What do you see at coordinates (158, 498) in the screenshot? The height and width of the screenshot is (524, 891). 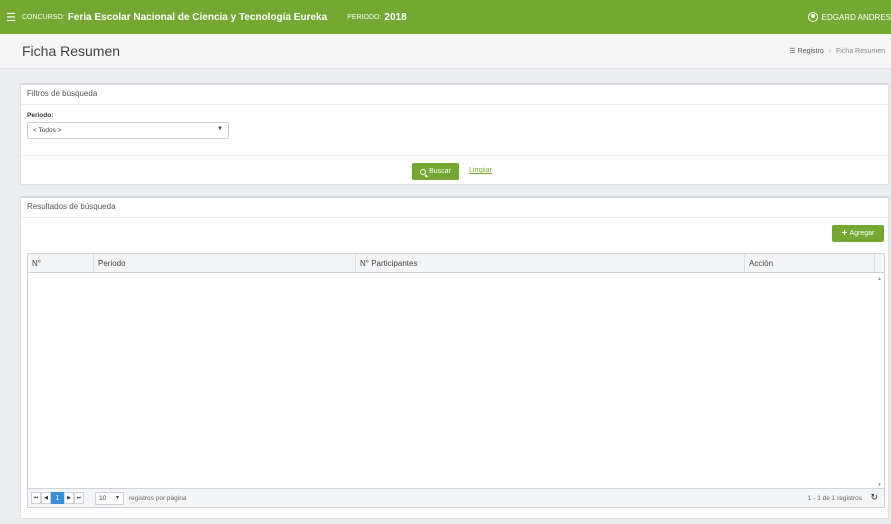 I see `per-page-label: registros por página` at bounding box center [158, 498].